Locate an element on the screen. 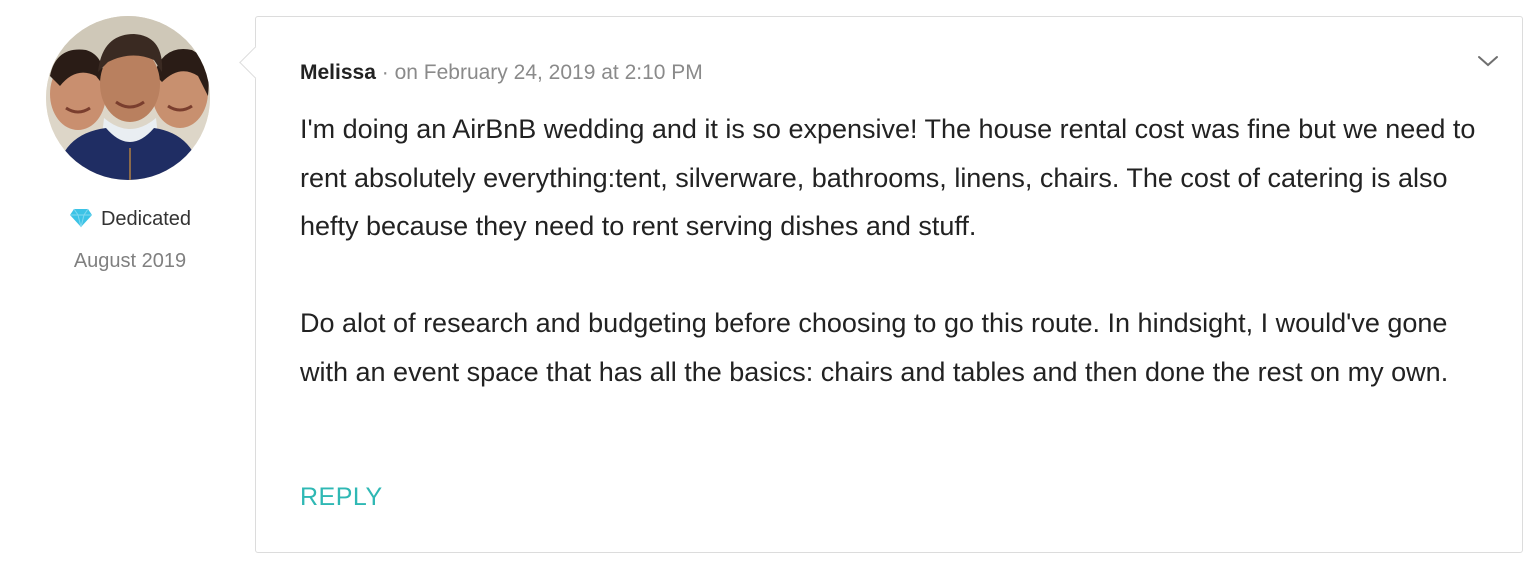 Image resolution: width=1536 pixels, height=567 pixels. comment-date: on February 24, 2019 at 2:10 PM is located at coordinates (548, 72).